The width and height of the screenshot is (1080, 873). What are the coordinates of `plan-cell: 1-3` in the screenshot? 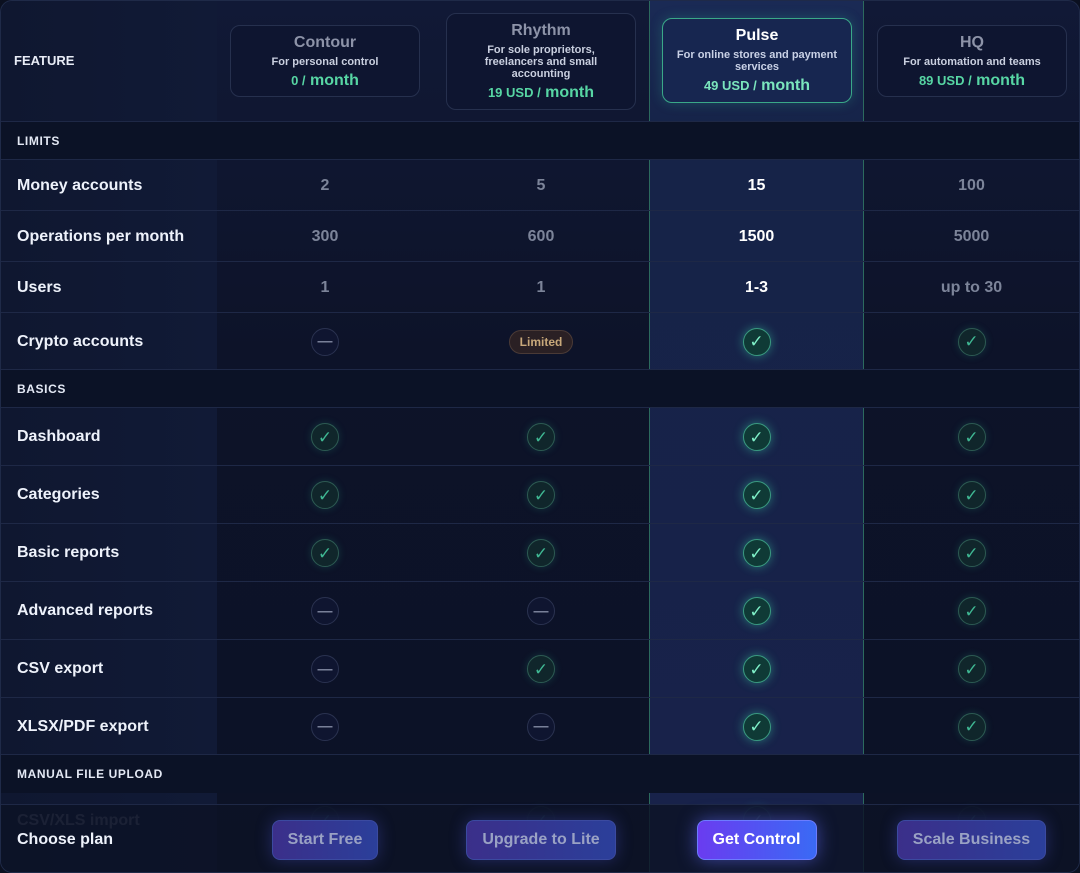 It's located at (756, 288).